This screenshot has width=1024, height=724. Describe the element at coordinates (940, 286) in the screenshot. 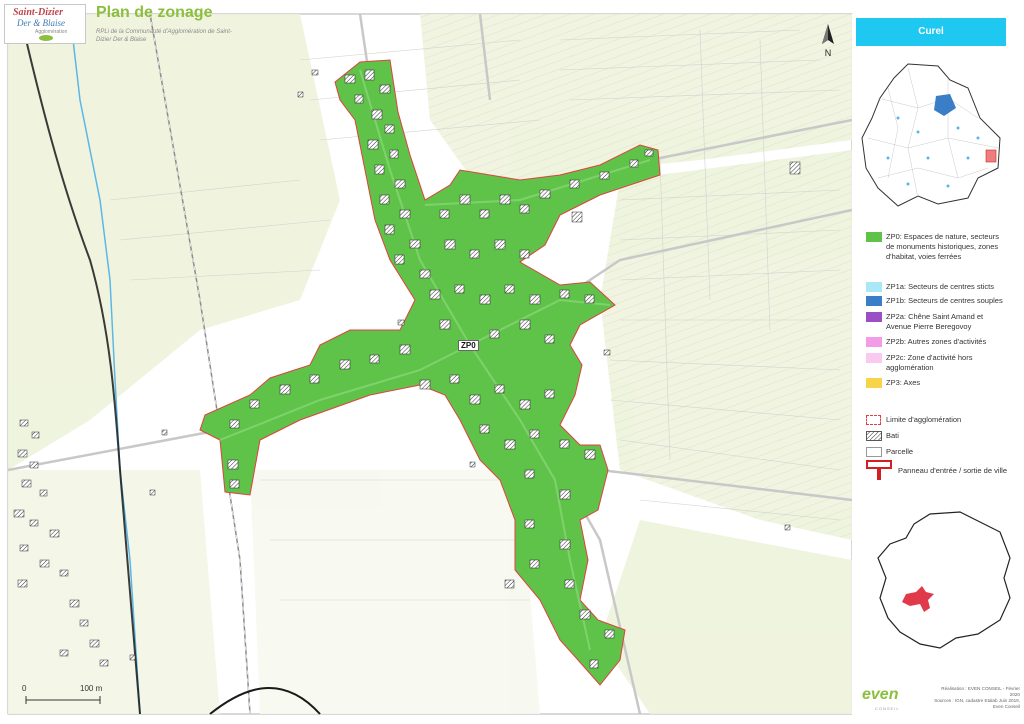

I see `legend-label-zp1a: ZP1a: Secteurs de centres sticts` at that location.